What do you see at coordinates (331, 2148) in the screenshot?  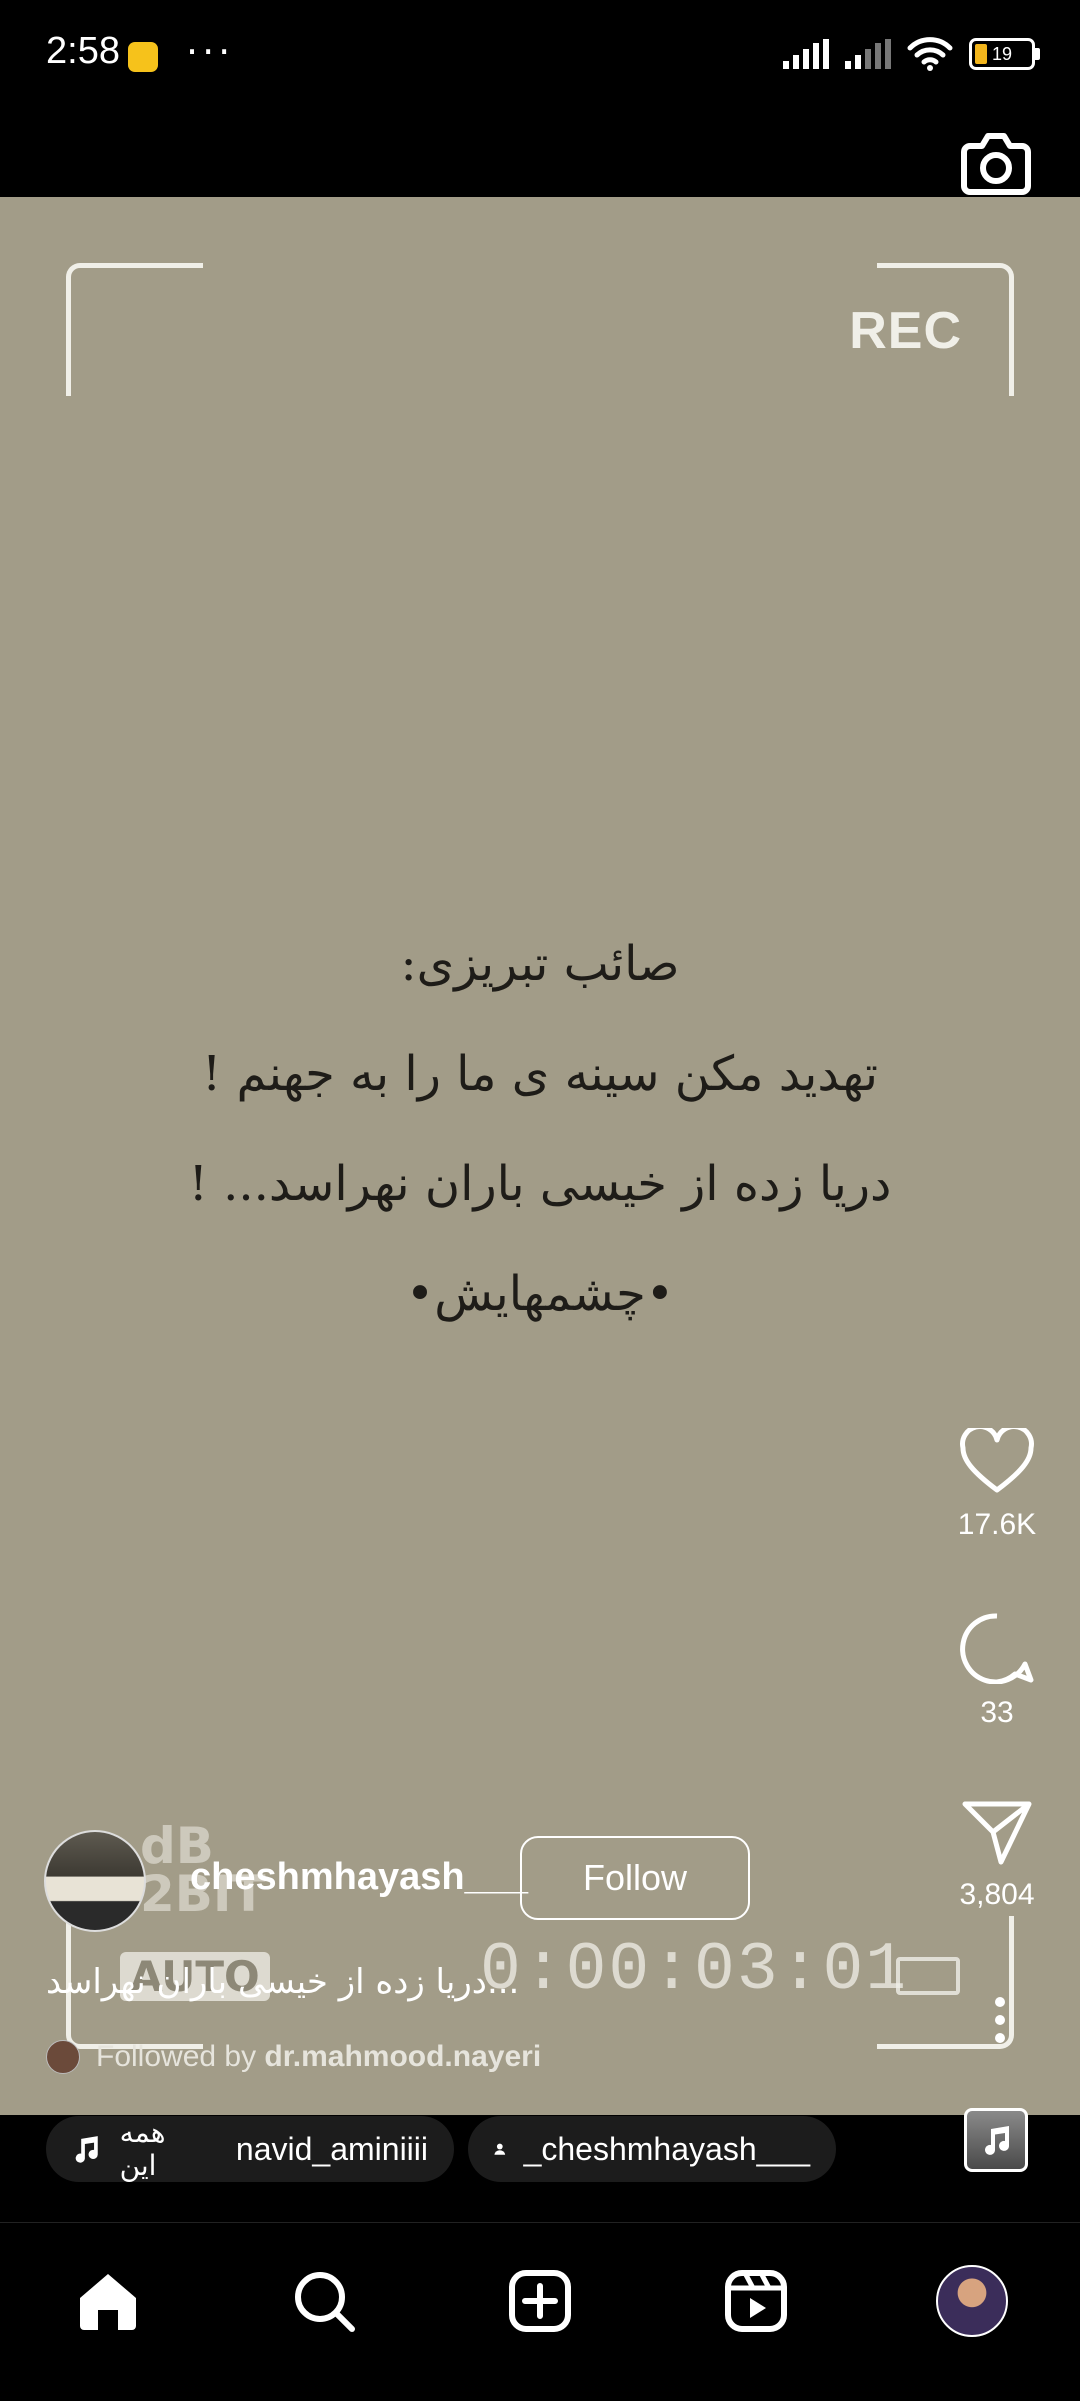 I see `audio-artist: navid_aminiiii` at bounding box center [331, 2148].